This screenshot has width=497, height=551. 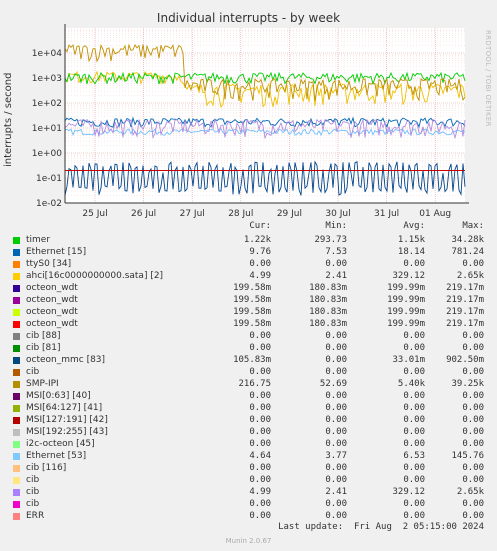 I want to click on legend-min-value: 7.53, so click(x=336, y=252).